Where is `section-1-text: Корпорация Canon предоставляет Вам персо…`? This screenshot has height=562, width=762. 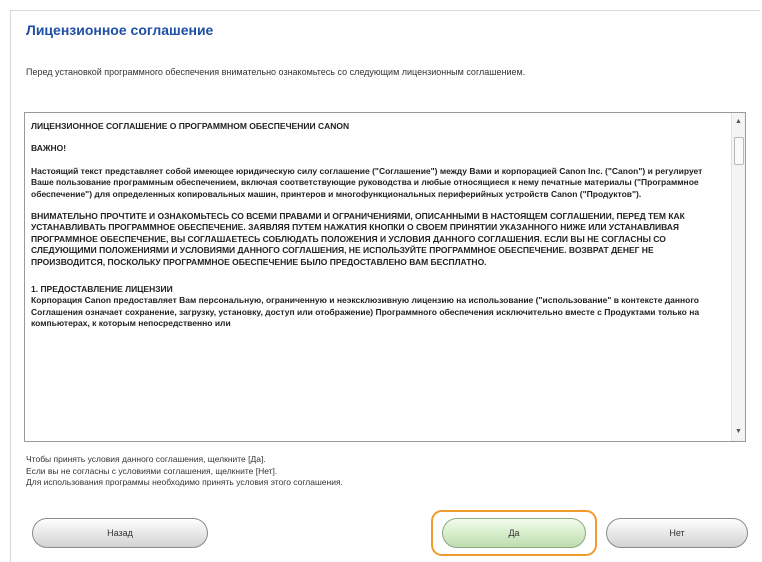
section-1-text: Корпорация Canon предоставляет Вам персо… is located at coordinates (365, 312).